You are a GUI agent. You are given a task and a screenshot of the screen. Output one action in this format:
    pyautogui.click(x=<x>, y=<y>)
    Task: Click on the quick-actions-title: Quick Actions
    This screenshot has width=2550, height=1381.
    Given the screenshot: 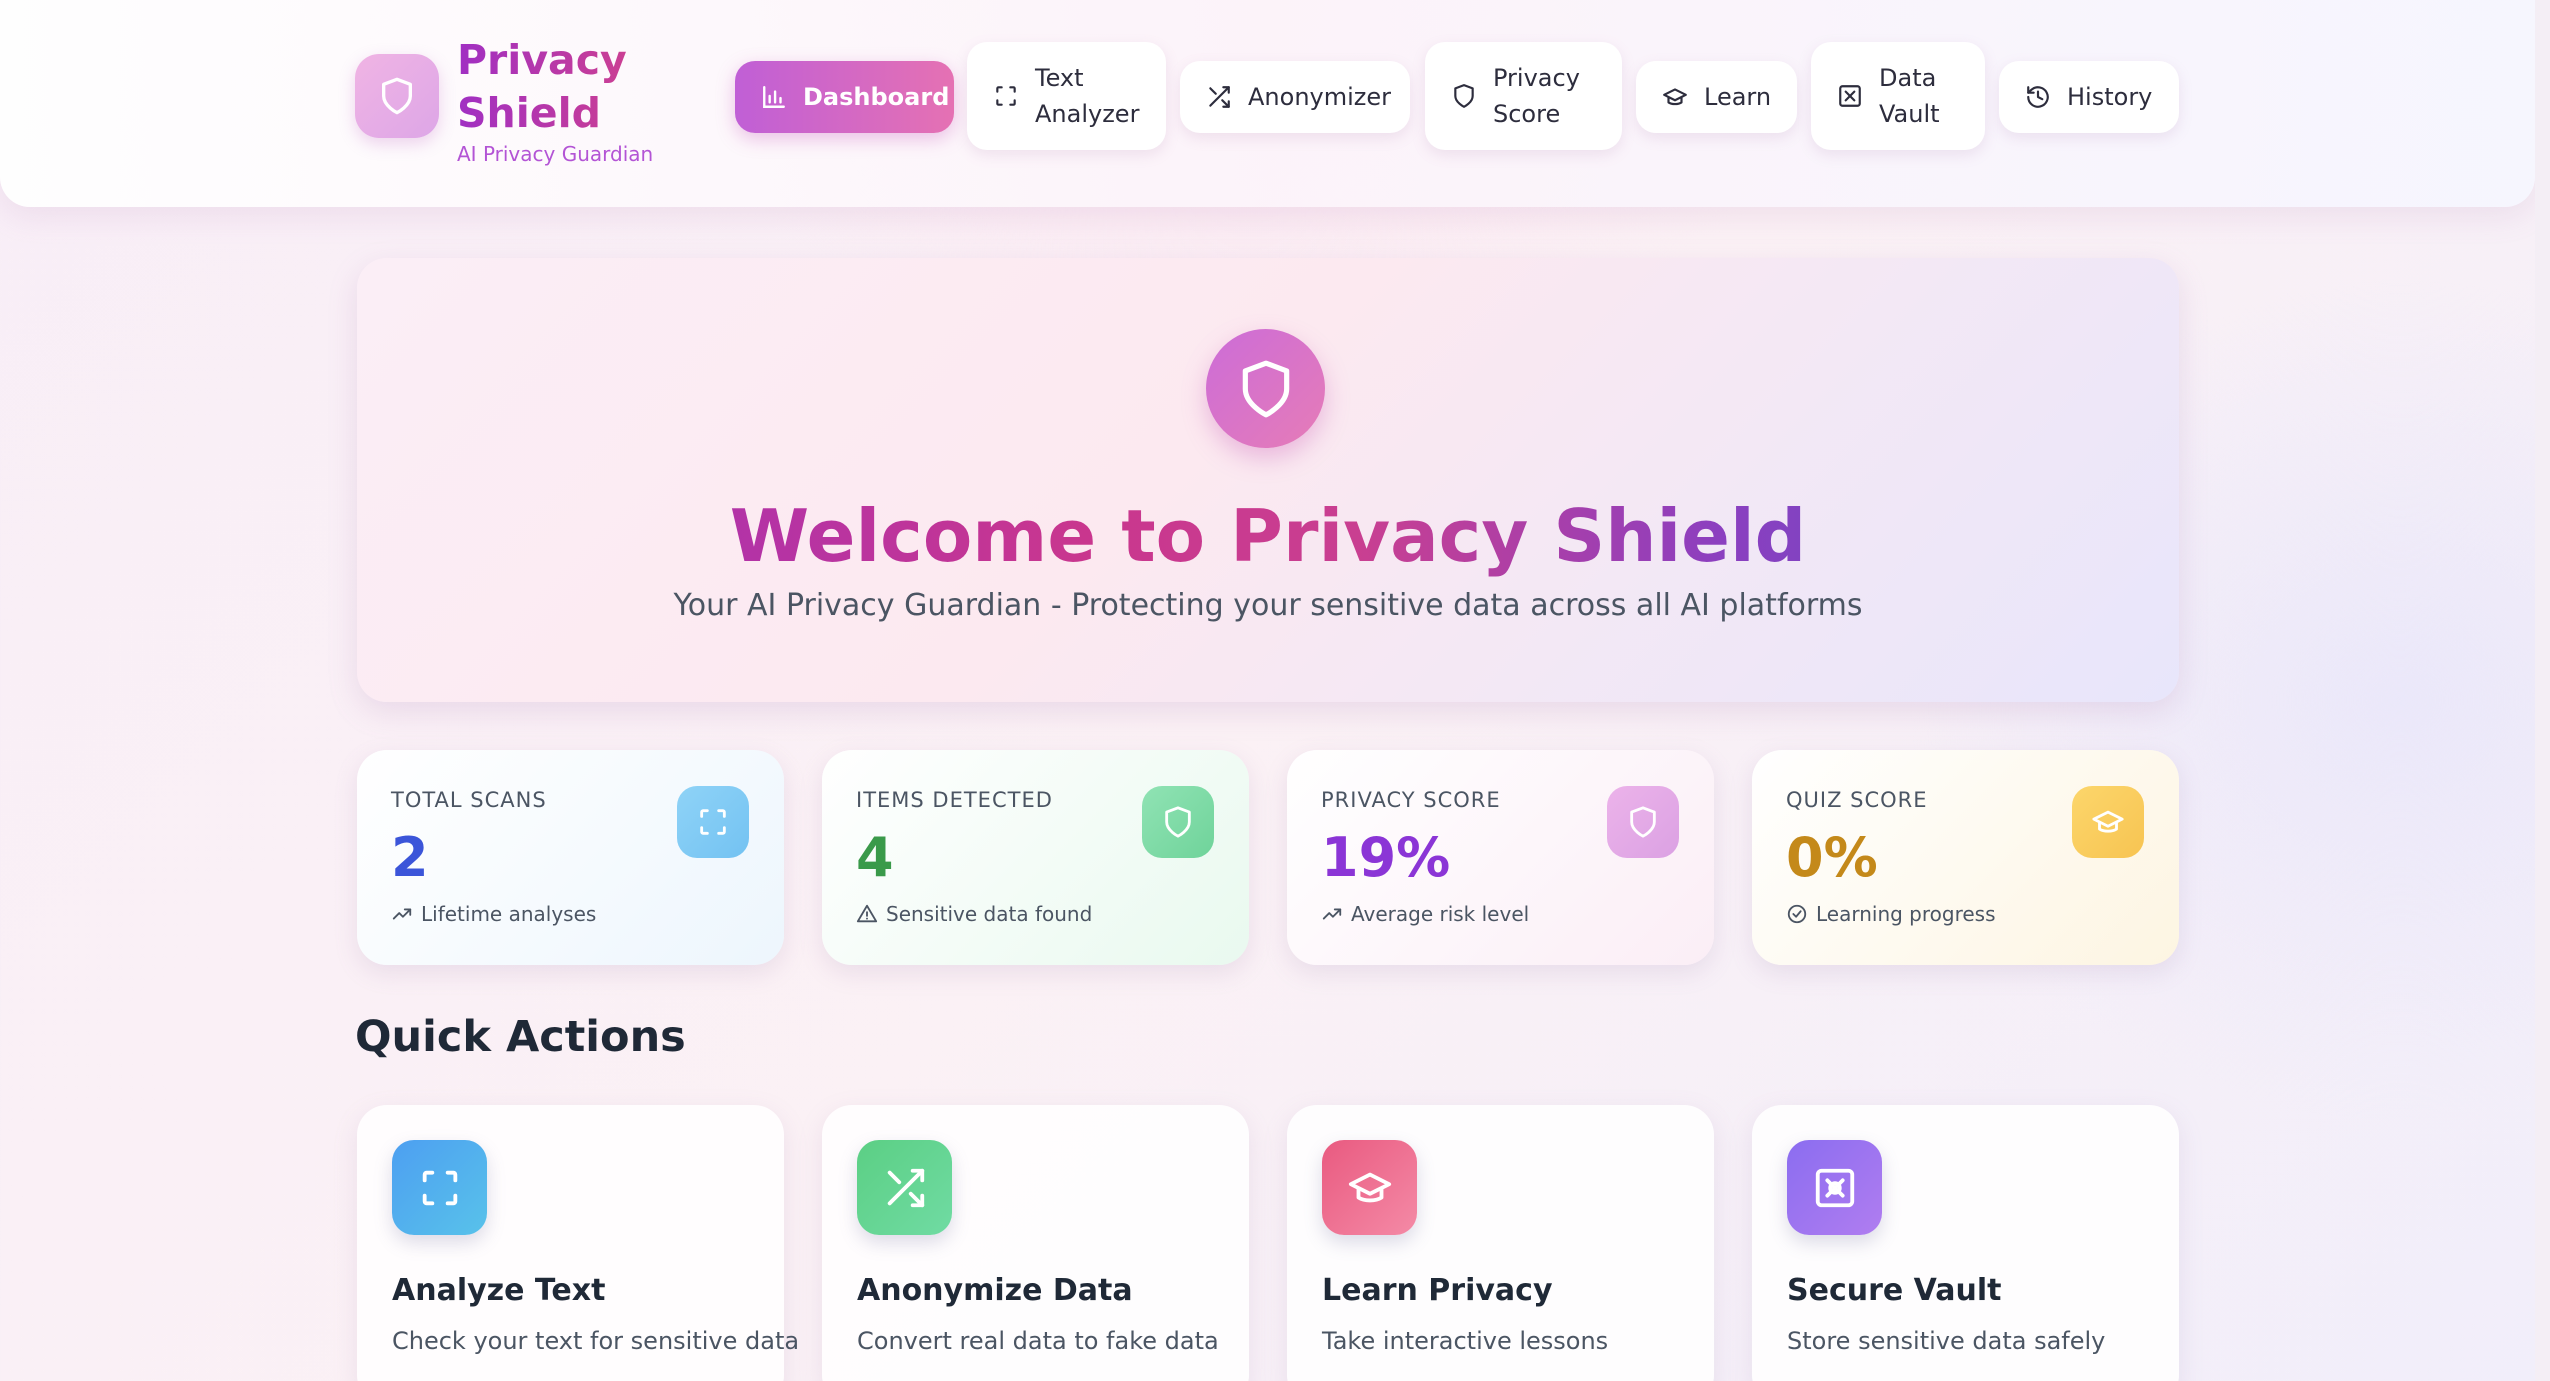 What is the action you would take?
    pyautogui.click(x=520, y=1037)
    